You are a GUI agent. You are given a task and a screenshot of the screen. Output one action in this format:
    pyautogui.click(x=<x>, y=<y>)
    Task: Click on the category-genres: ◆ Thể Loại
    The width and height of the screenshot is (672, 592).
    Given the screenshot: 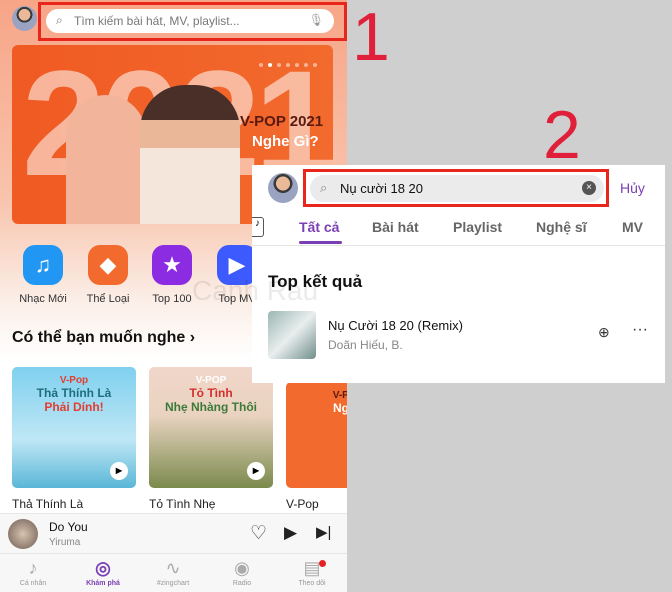 What is the action you would take?
    pyautogui.click(x=108, y=275)
    